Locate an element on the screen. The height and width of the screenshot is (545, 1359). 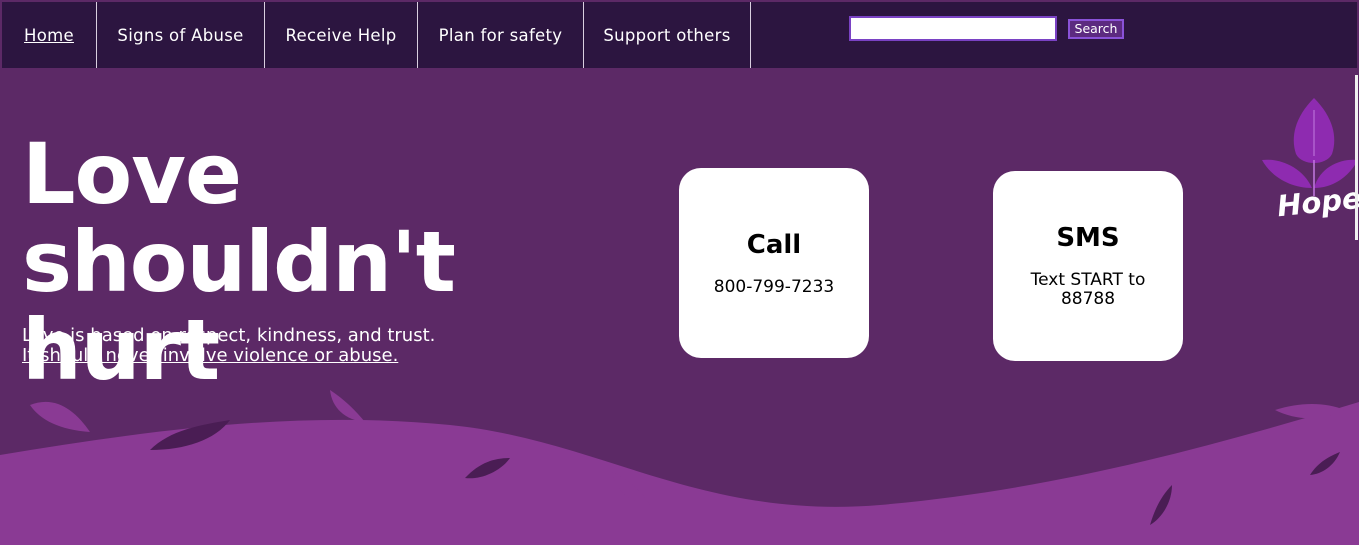
call-card-number: 800-799-7233 is located at coordinates (774, 286).